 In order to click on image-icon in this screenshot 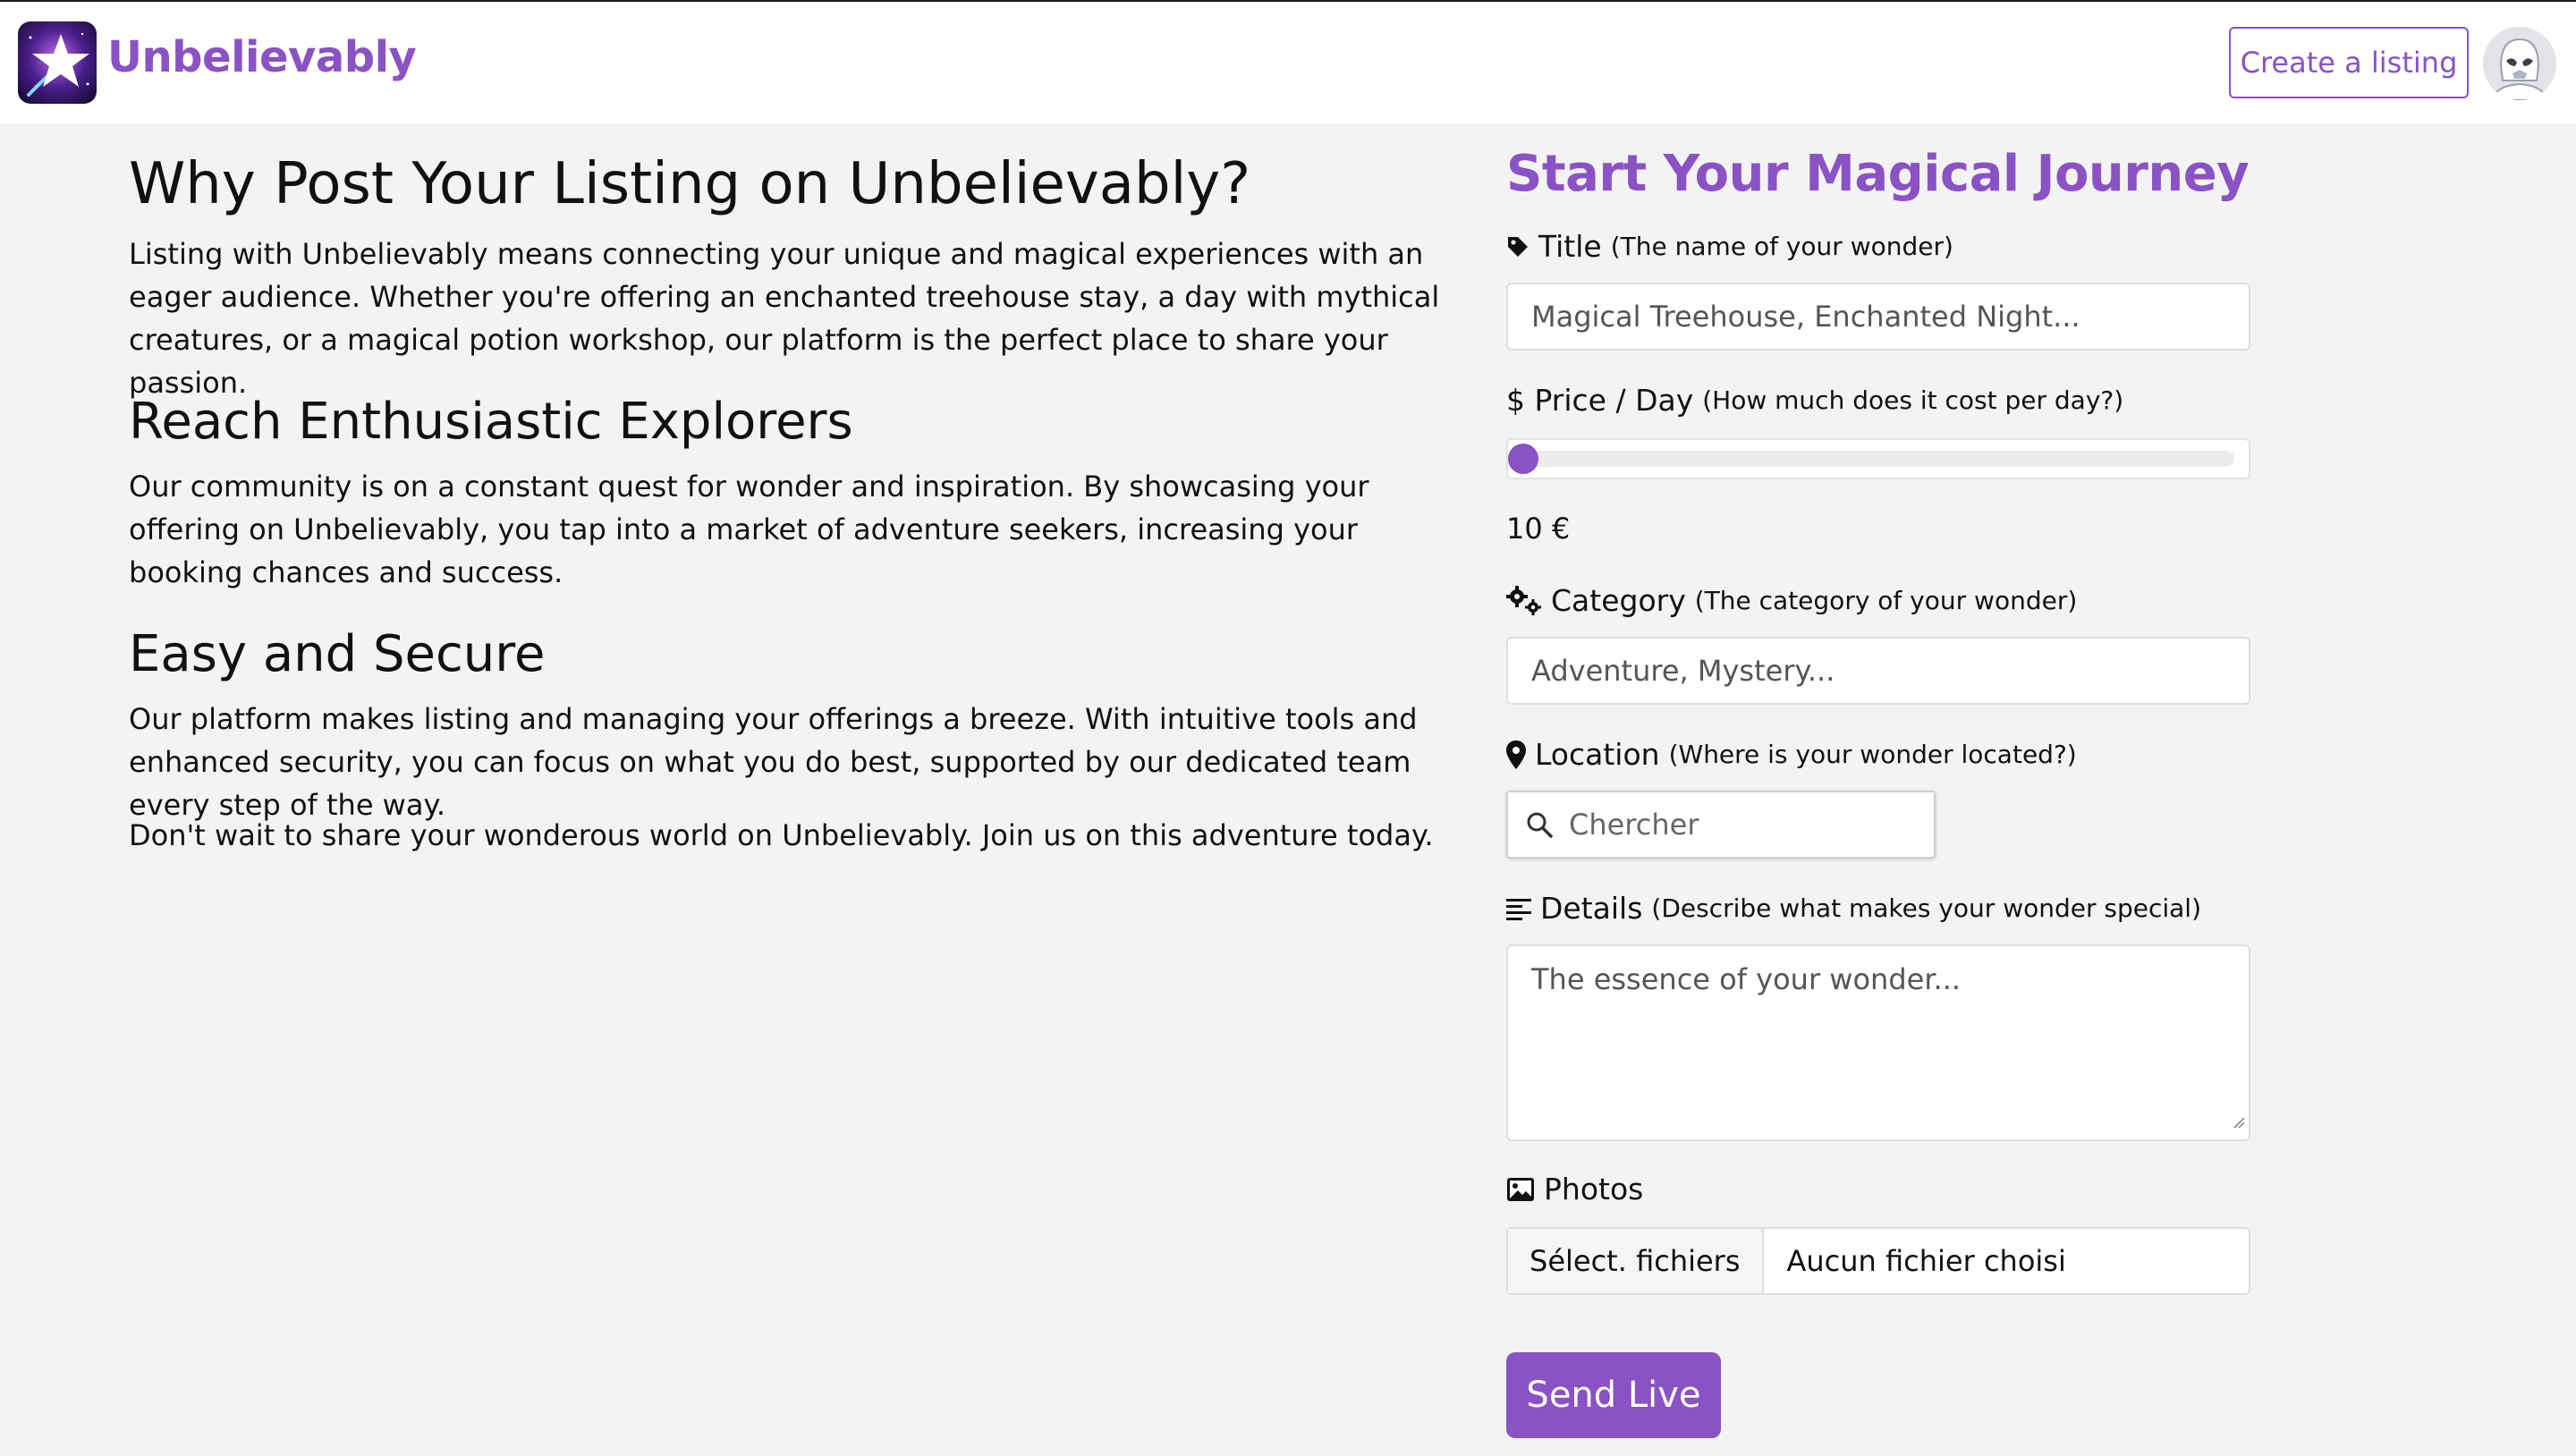, I will do `click(1520, 1189)`.